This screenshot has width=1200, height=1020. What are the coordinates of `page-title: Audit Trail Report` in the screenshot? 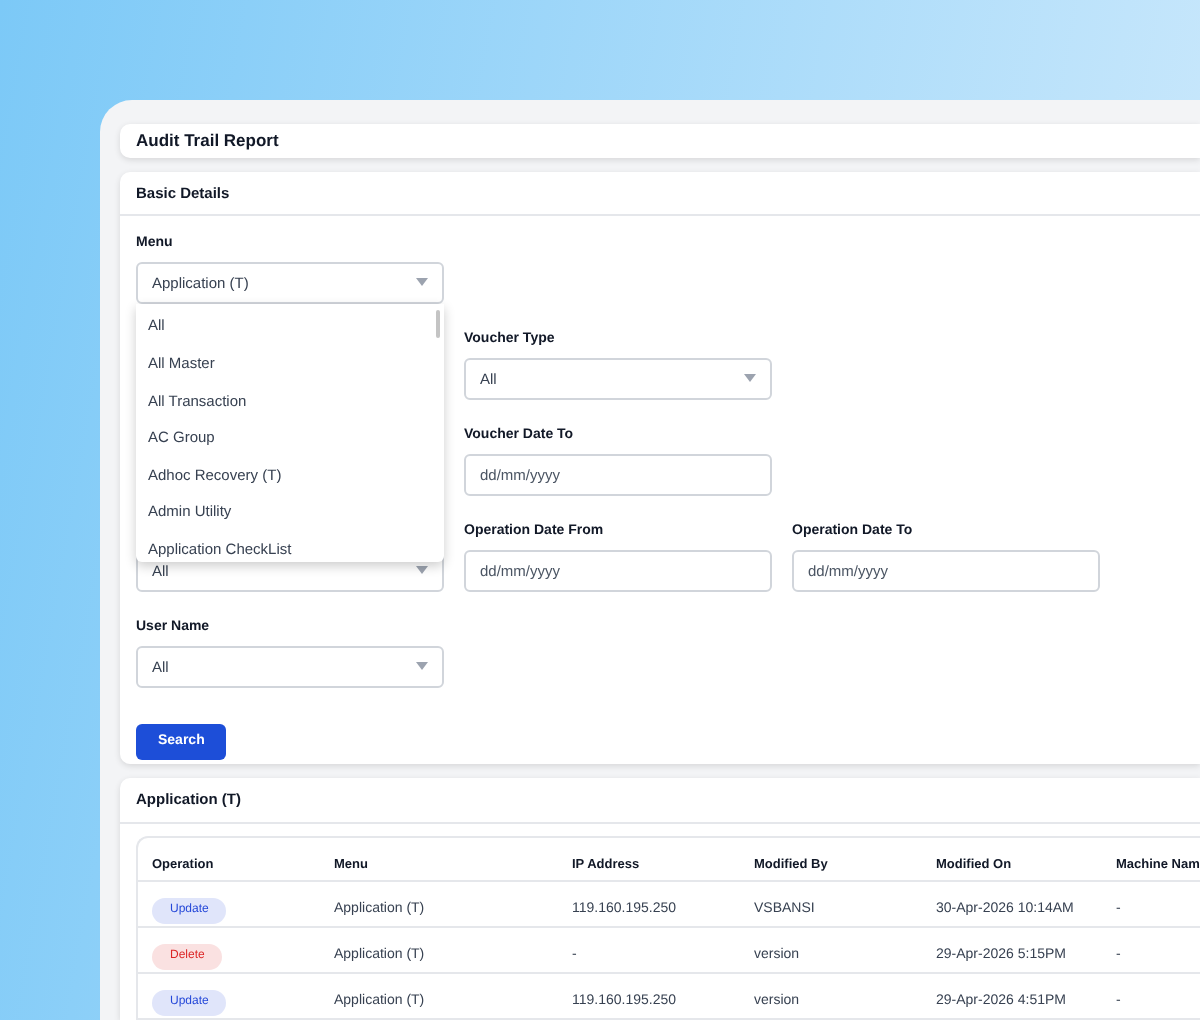 It's located at (207, 141).